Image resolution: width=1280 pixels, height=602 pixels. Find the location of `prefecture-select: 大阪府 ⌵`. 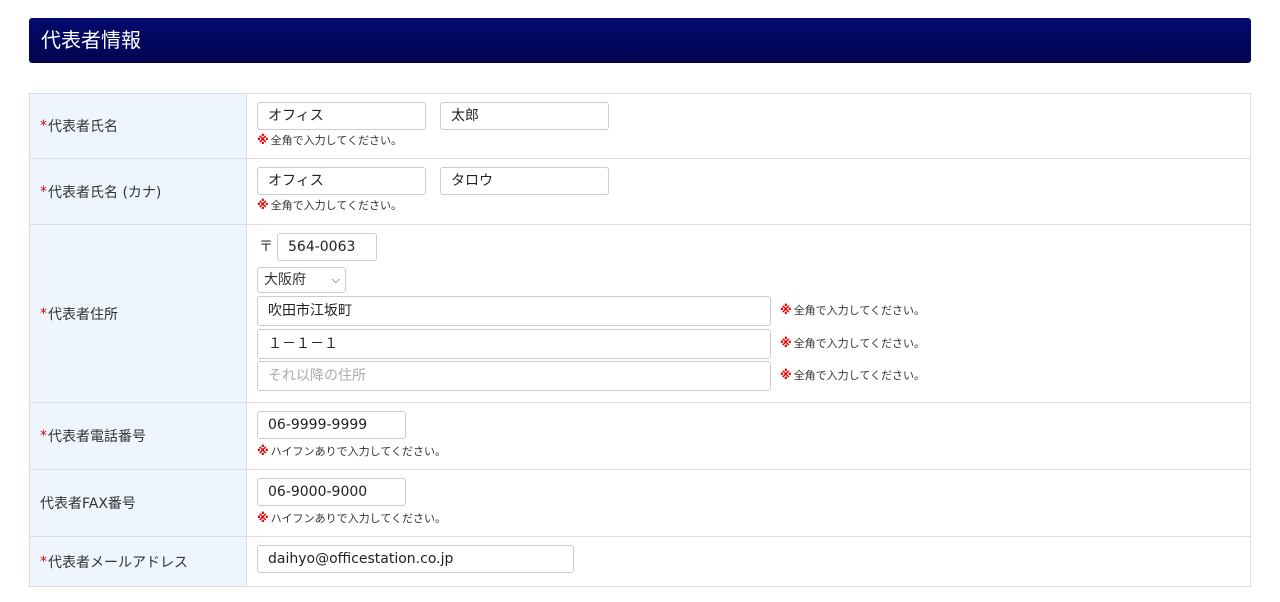

prefecture-select: 大阪府 ⌵ is located at coordinates (301, 280).